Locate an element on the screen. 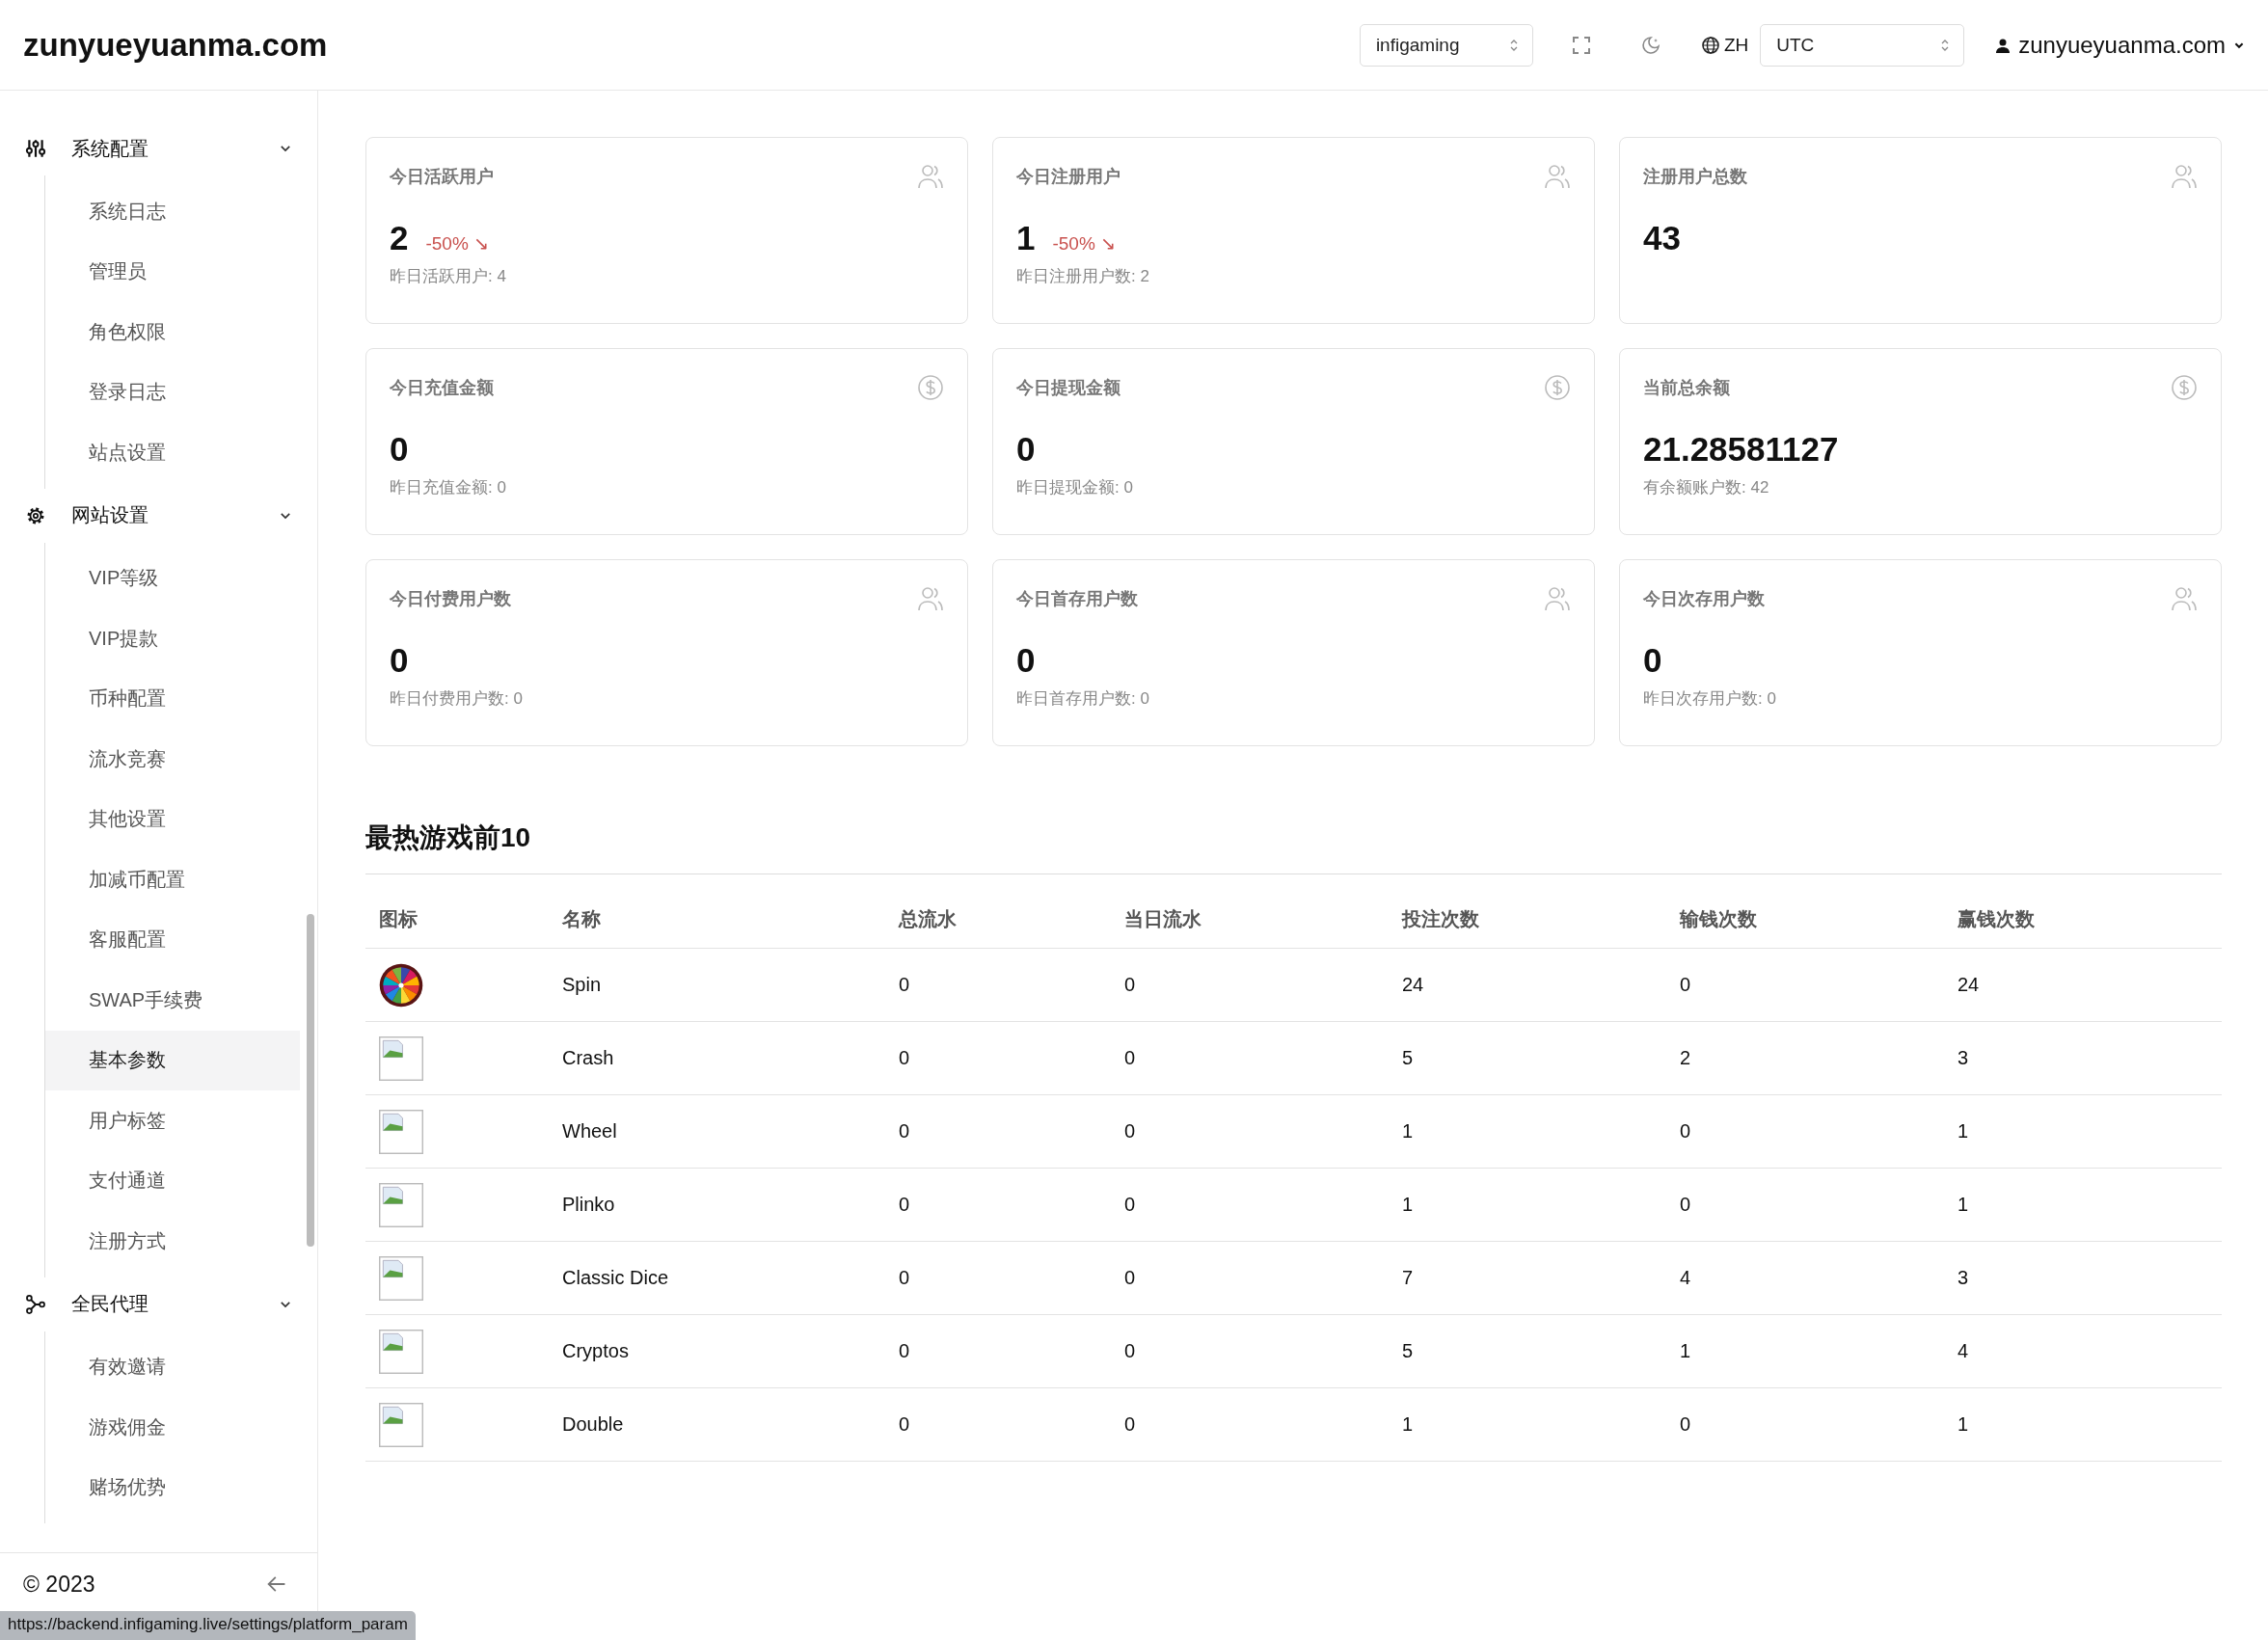 The width and height of the screenshot is (2268, 1640). table-cell: Spin is located at coordinates (717, 985).